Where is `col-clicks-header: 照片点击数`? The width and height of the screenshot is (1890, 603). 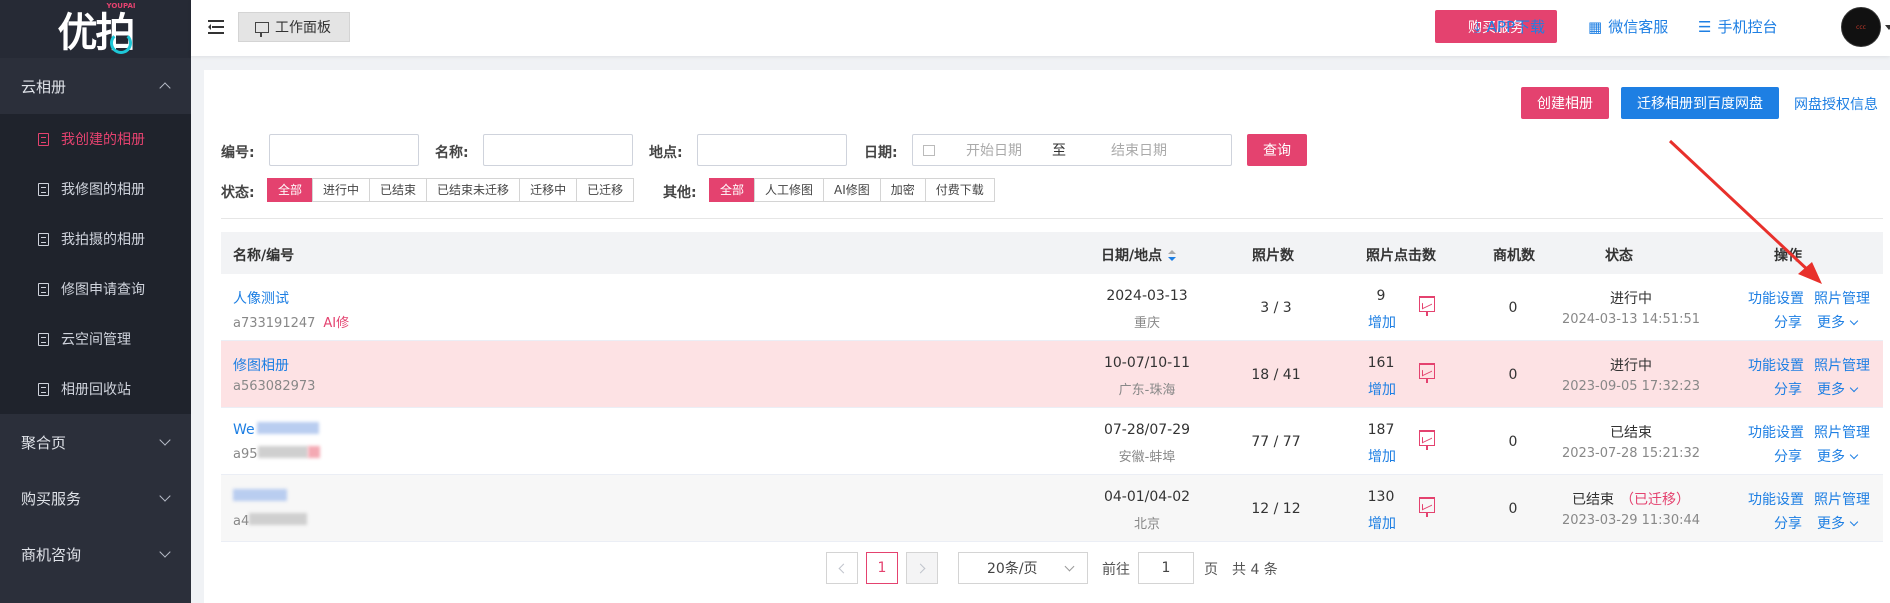 col-clicks-header: 照片点击数 is located at coordinates (1401, 256).